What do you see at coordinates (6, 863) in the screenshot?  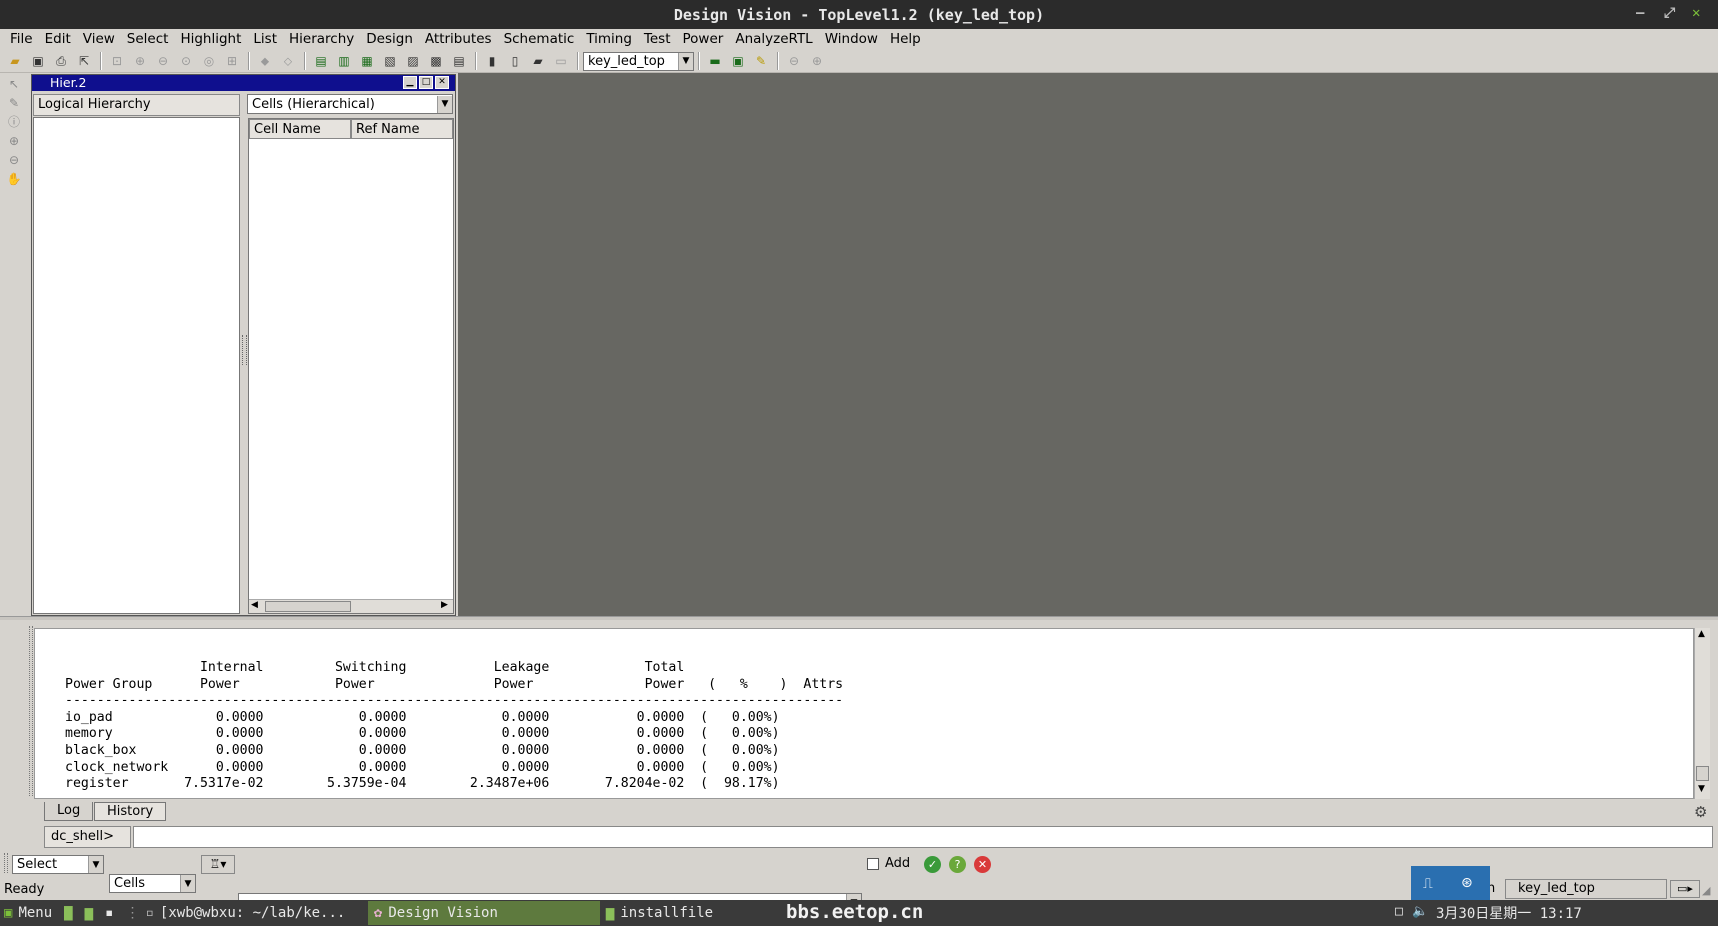 I see `selection-bar-grip` at bounding box center [6, 863].